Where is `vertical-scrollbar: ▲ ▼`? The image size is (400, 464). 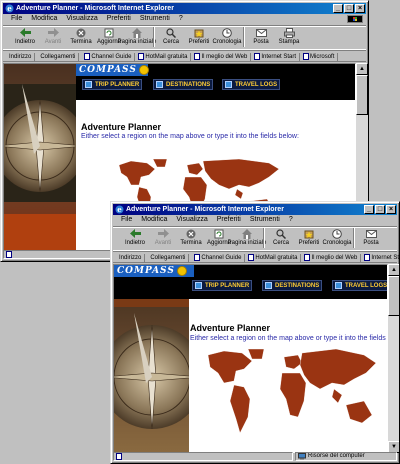 vertical-scrollbar: ▲ ▼ is located at coordinates (393, 358).